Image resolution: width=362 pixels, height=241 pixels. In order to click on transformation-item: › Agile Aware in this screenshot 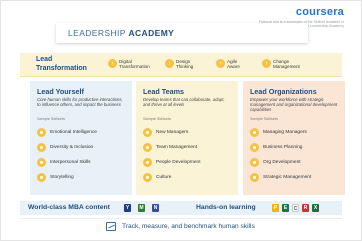, I will do `click(228, 64)`.